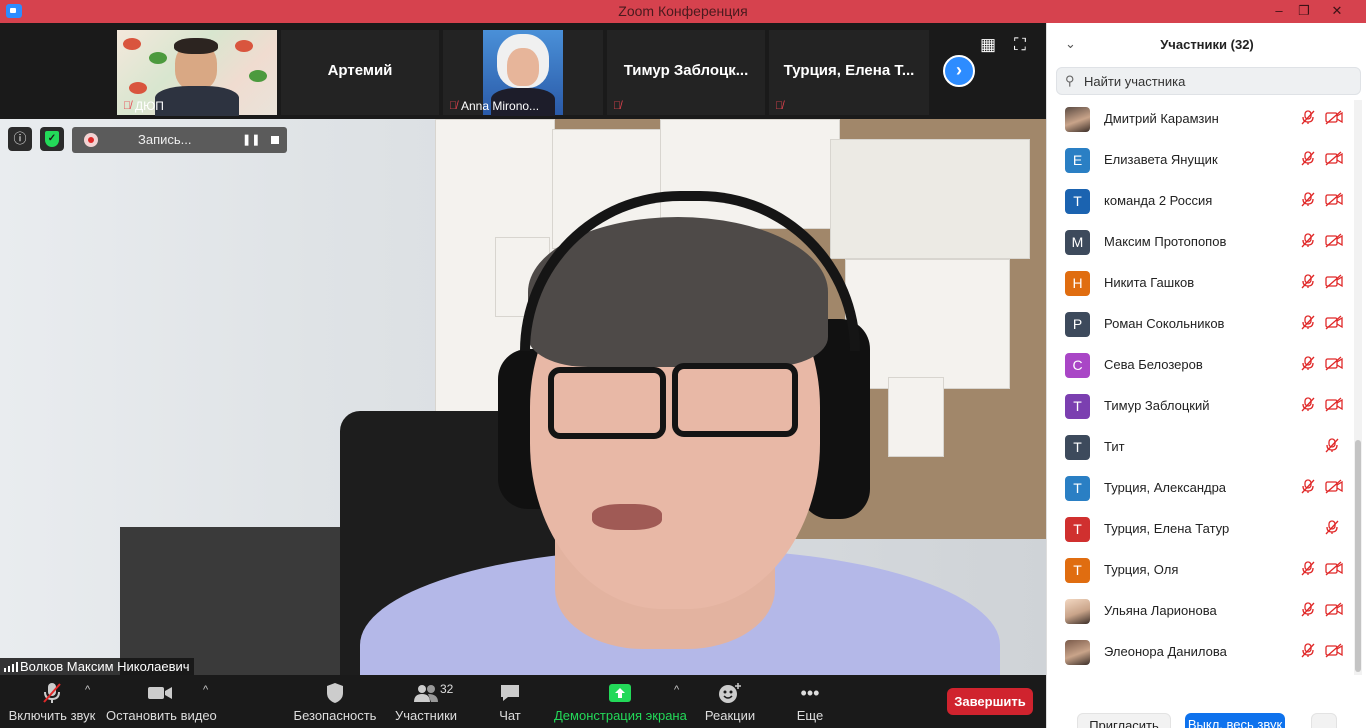 The image size is (1366, 728). Describe the element at coordinates (52, 701) in the screenshot. I see `unmute-button: Включить звук` at that location.